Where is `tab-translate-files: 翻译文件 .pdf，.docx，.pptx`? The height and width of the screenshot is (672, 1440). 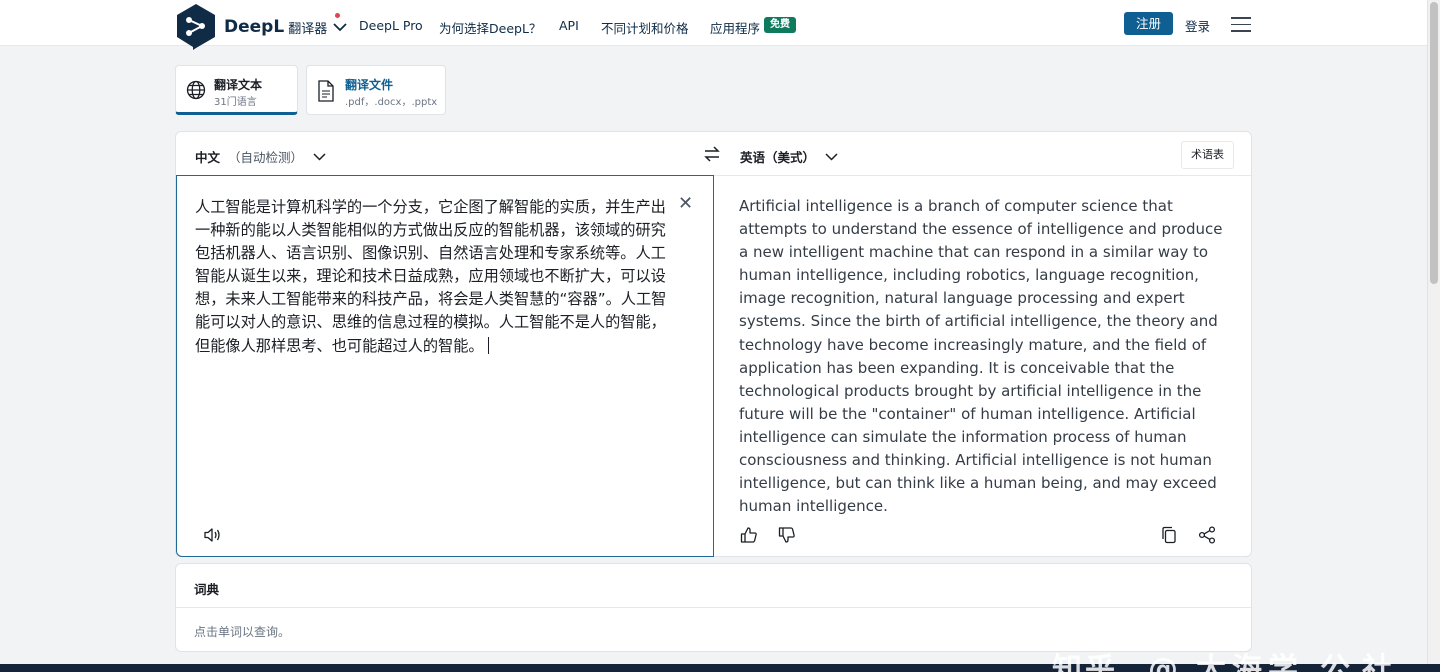
tab-translate-files: 翻译文件 .pdf，.docx，.pptx is located at coordinates (376, 90).